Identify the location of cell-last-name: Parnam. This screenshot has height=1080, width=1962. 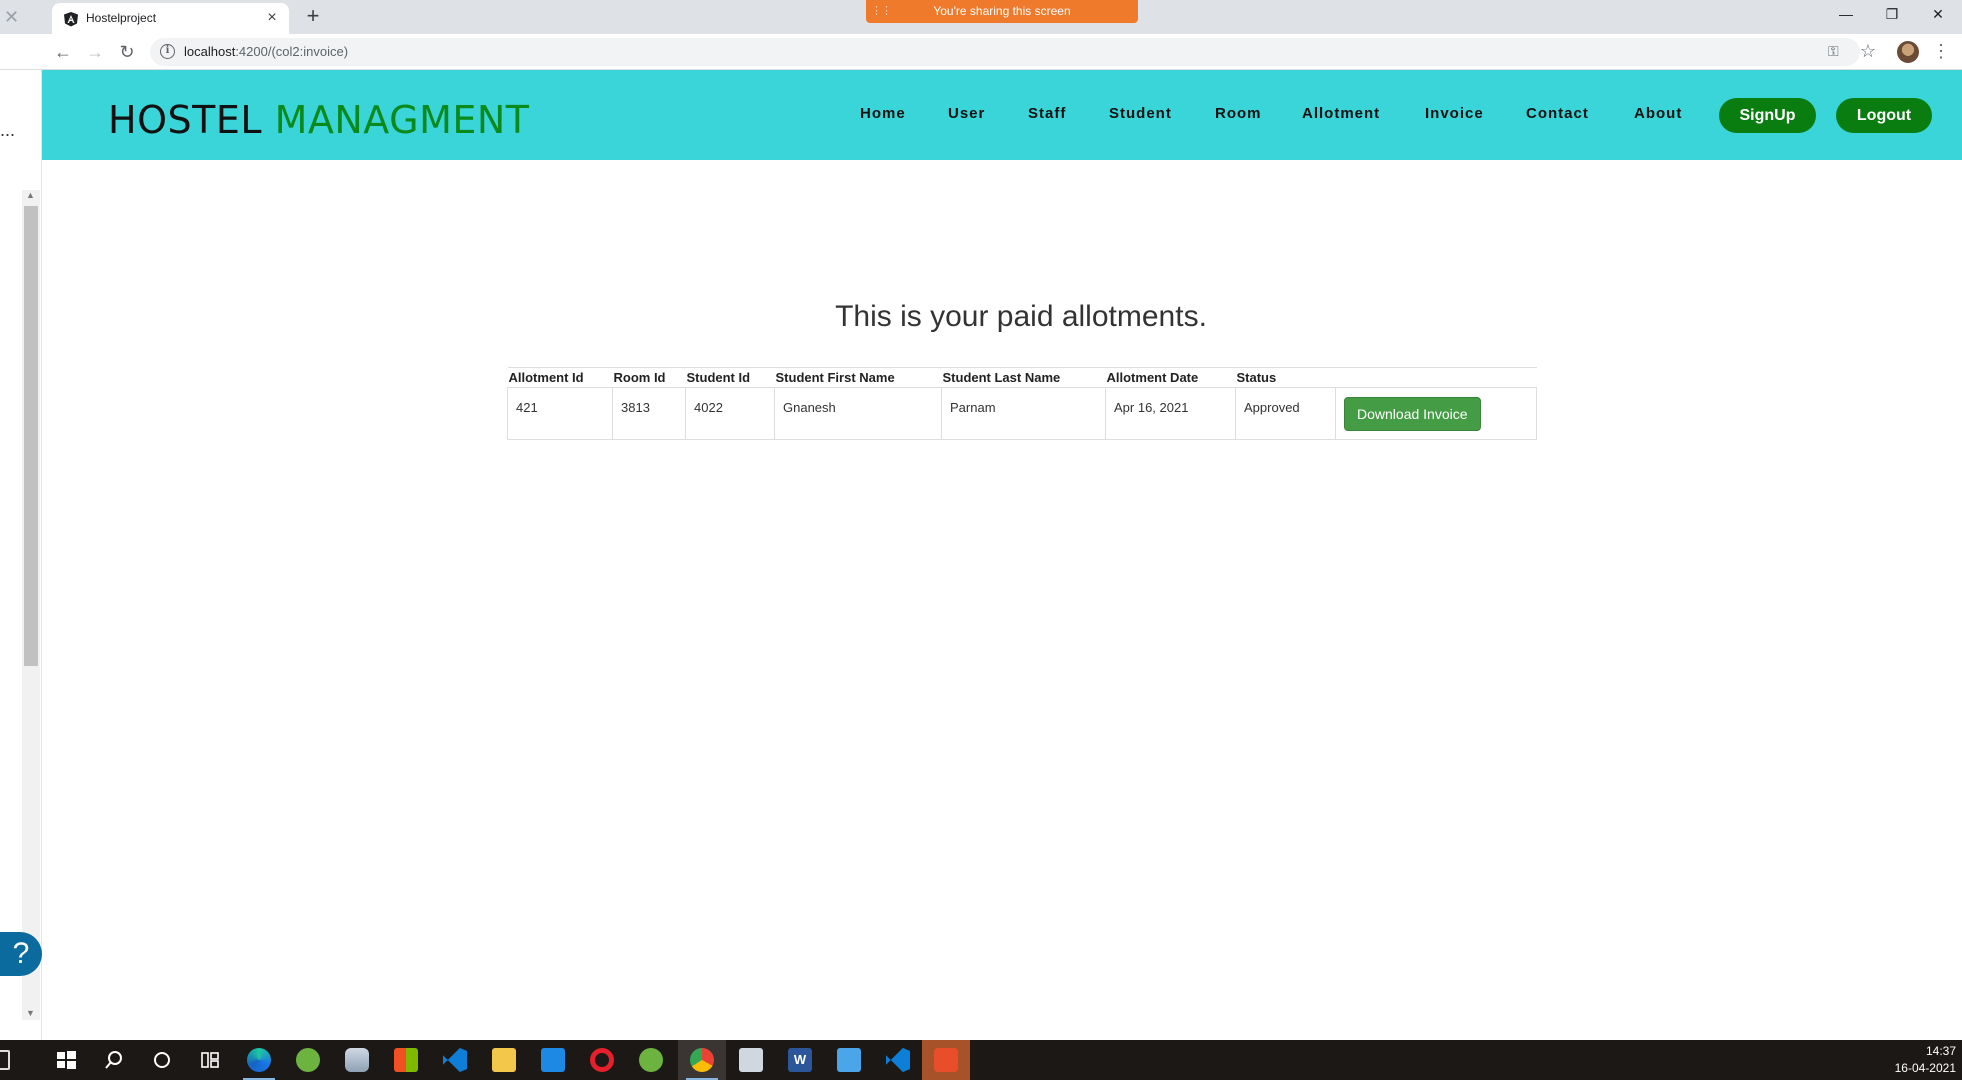
(1023, 413).